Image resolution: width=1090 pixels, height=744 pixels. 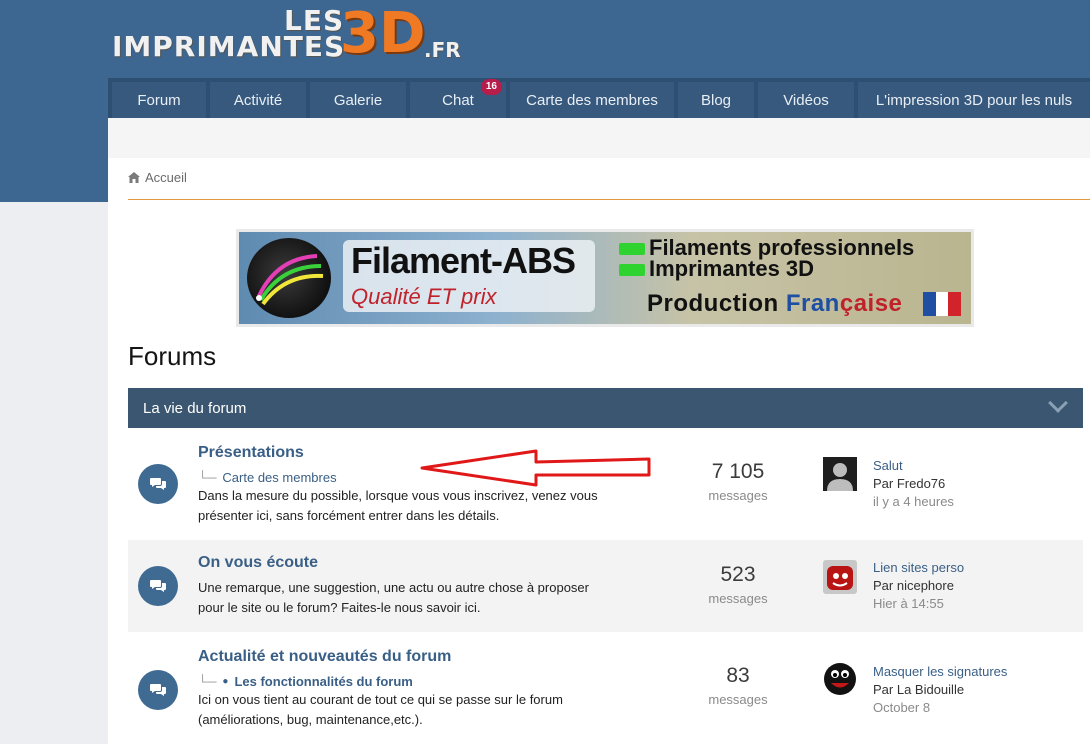 I want to click on nav-galerie: Galerie, so click(x=358, y=100).